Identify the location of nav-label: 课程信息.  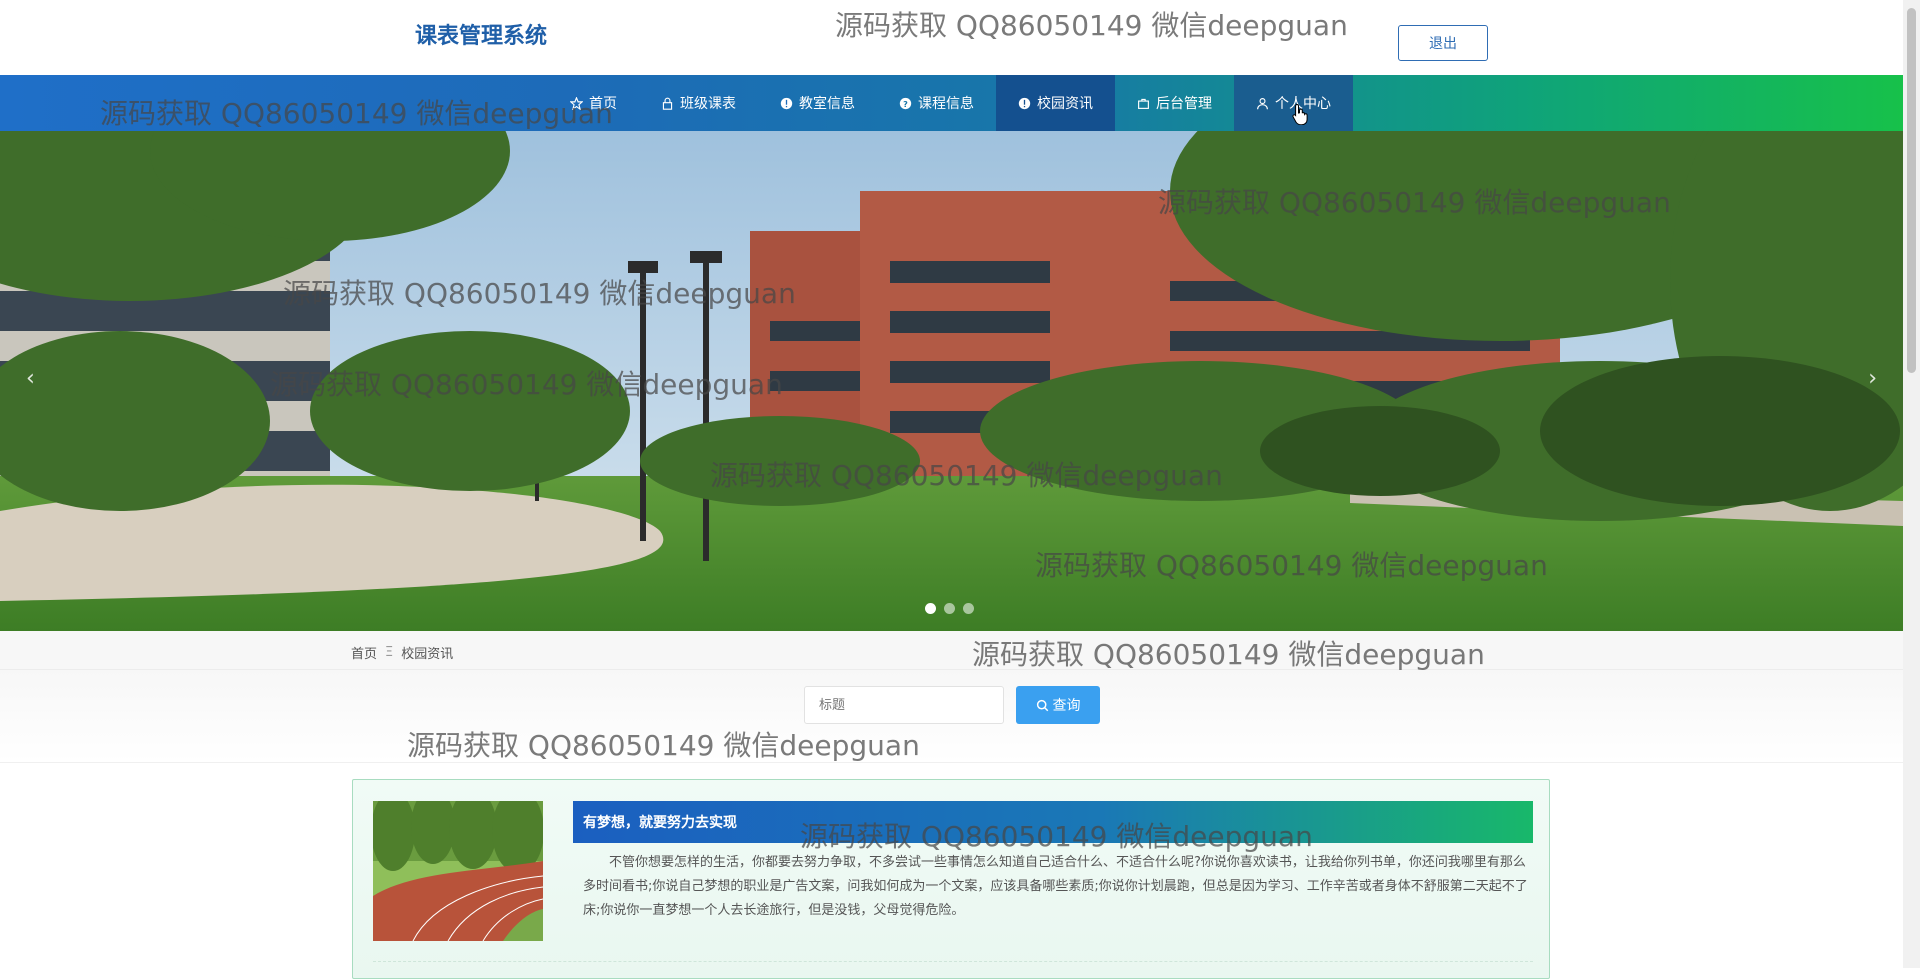
(946, 104).